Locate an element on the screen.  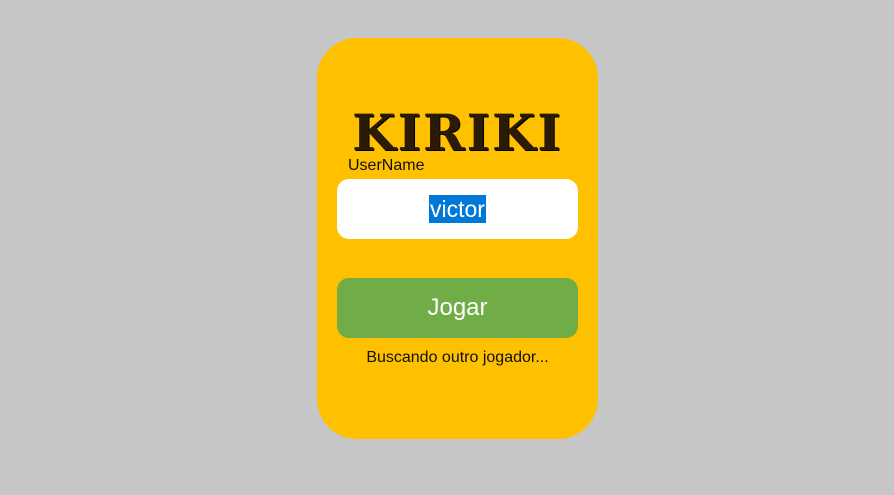
app-title: KIRIKI is located at coordinates (457, 132).